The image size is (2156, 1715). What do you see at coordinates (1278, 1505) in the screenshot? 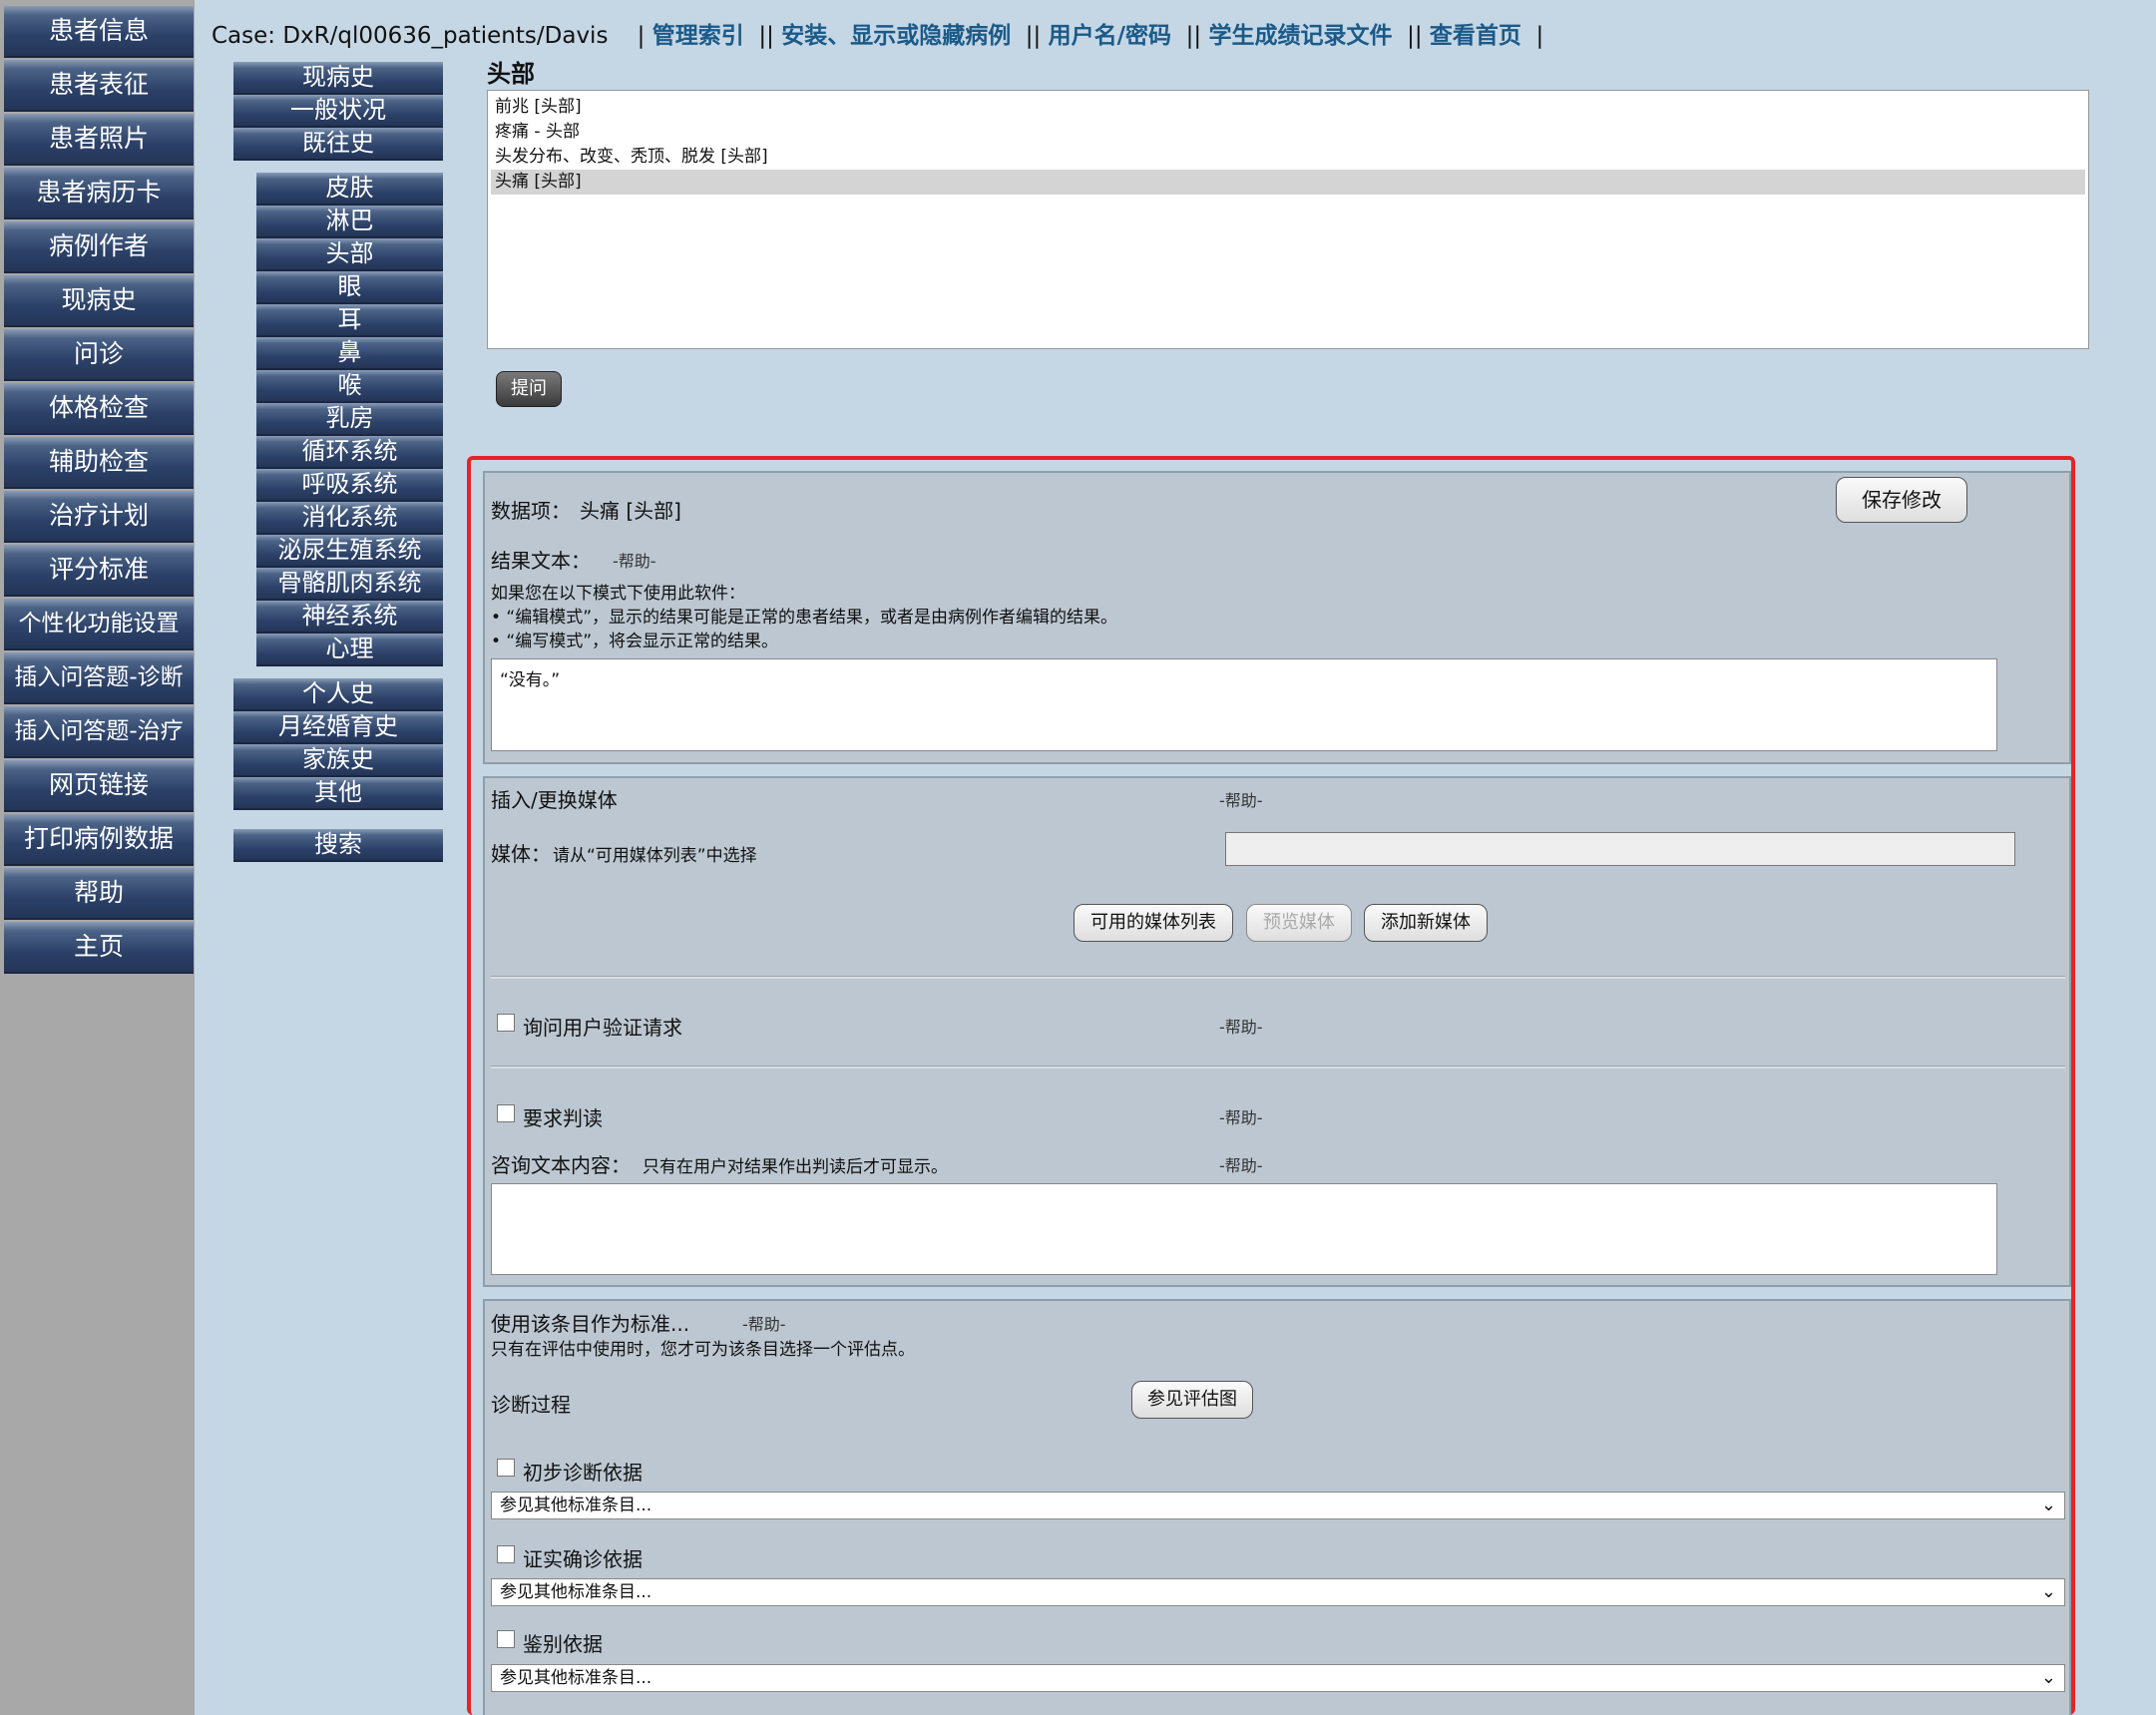
I see `initial-diagnosis-select: 参见其他标准条目... ⌄` at bounding box center [1278, 1505].